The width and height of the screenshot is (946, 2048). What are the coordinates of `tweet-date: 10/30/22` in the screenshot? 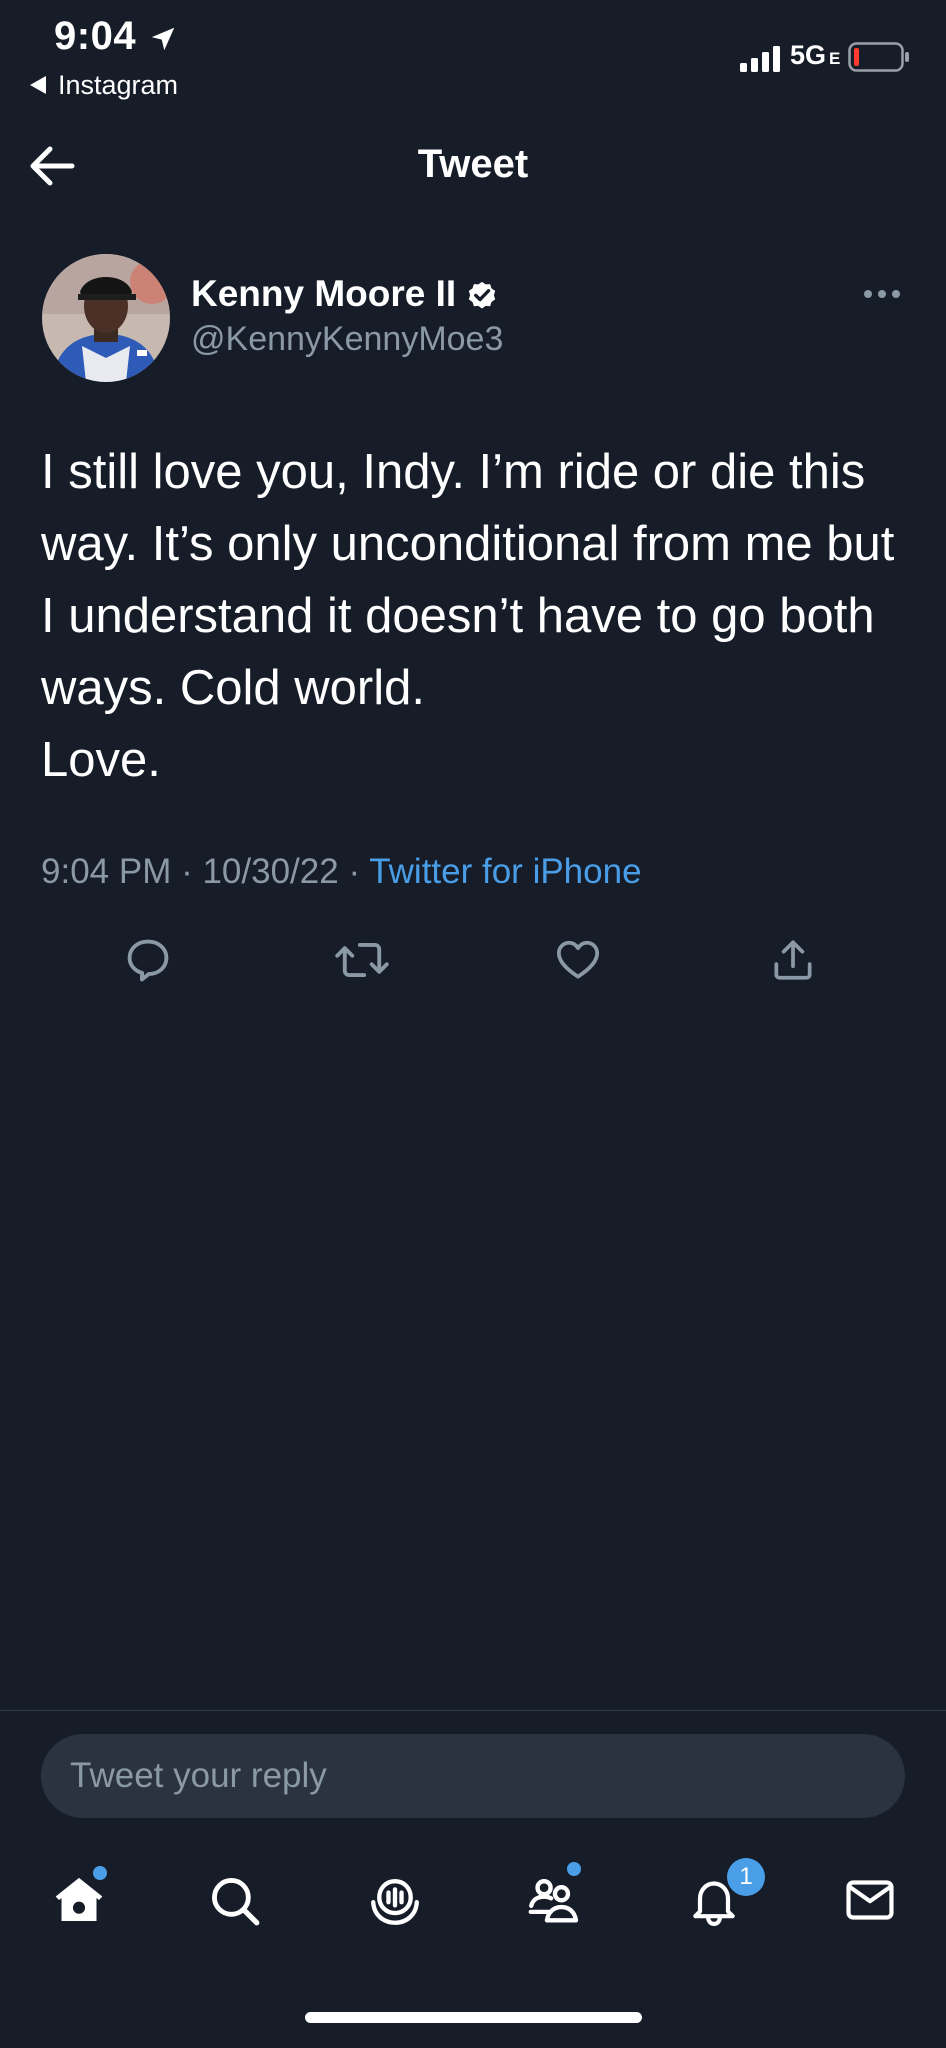 It's located at (270, 871).